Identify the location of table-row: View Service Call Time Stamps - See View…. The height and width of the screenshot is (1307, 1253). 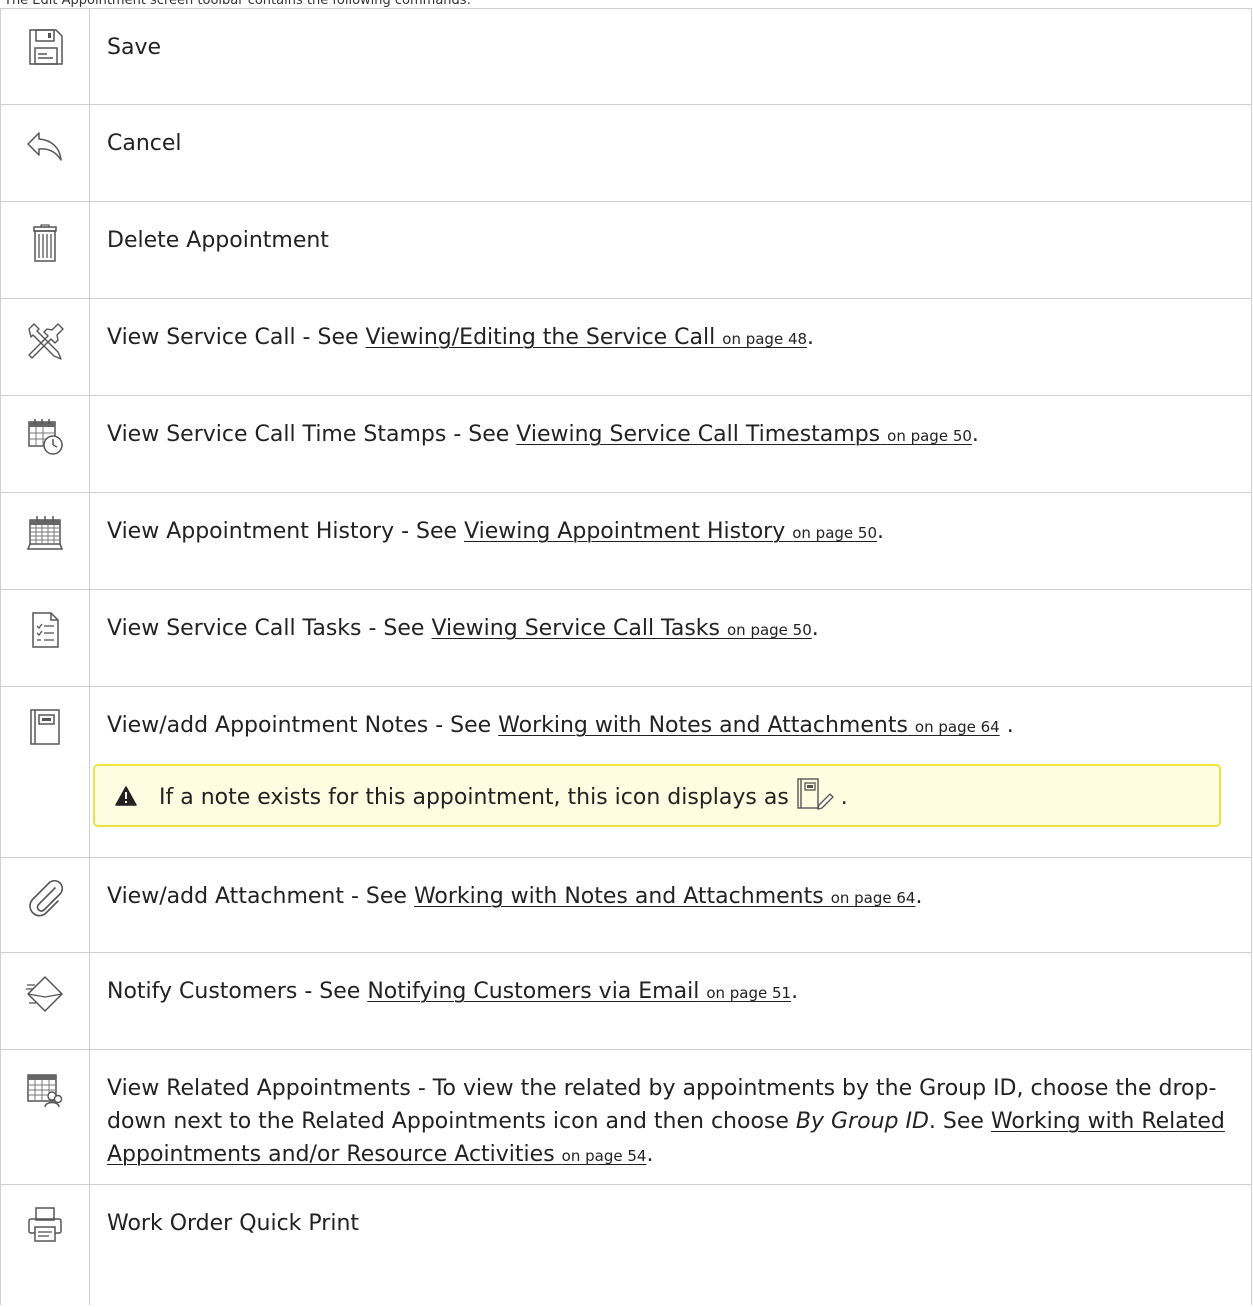
(626, 444).